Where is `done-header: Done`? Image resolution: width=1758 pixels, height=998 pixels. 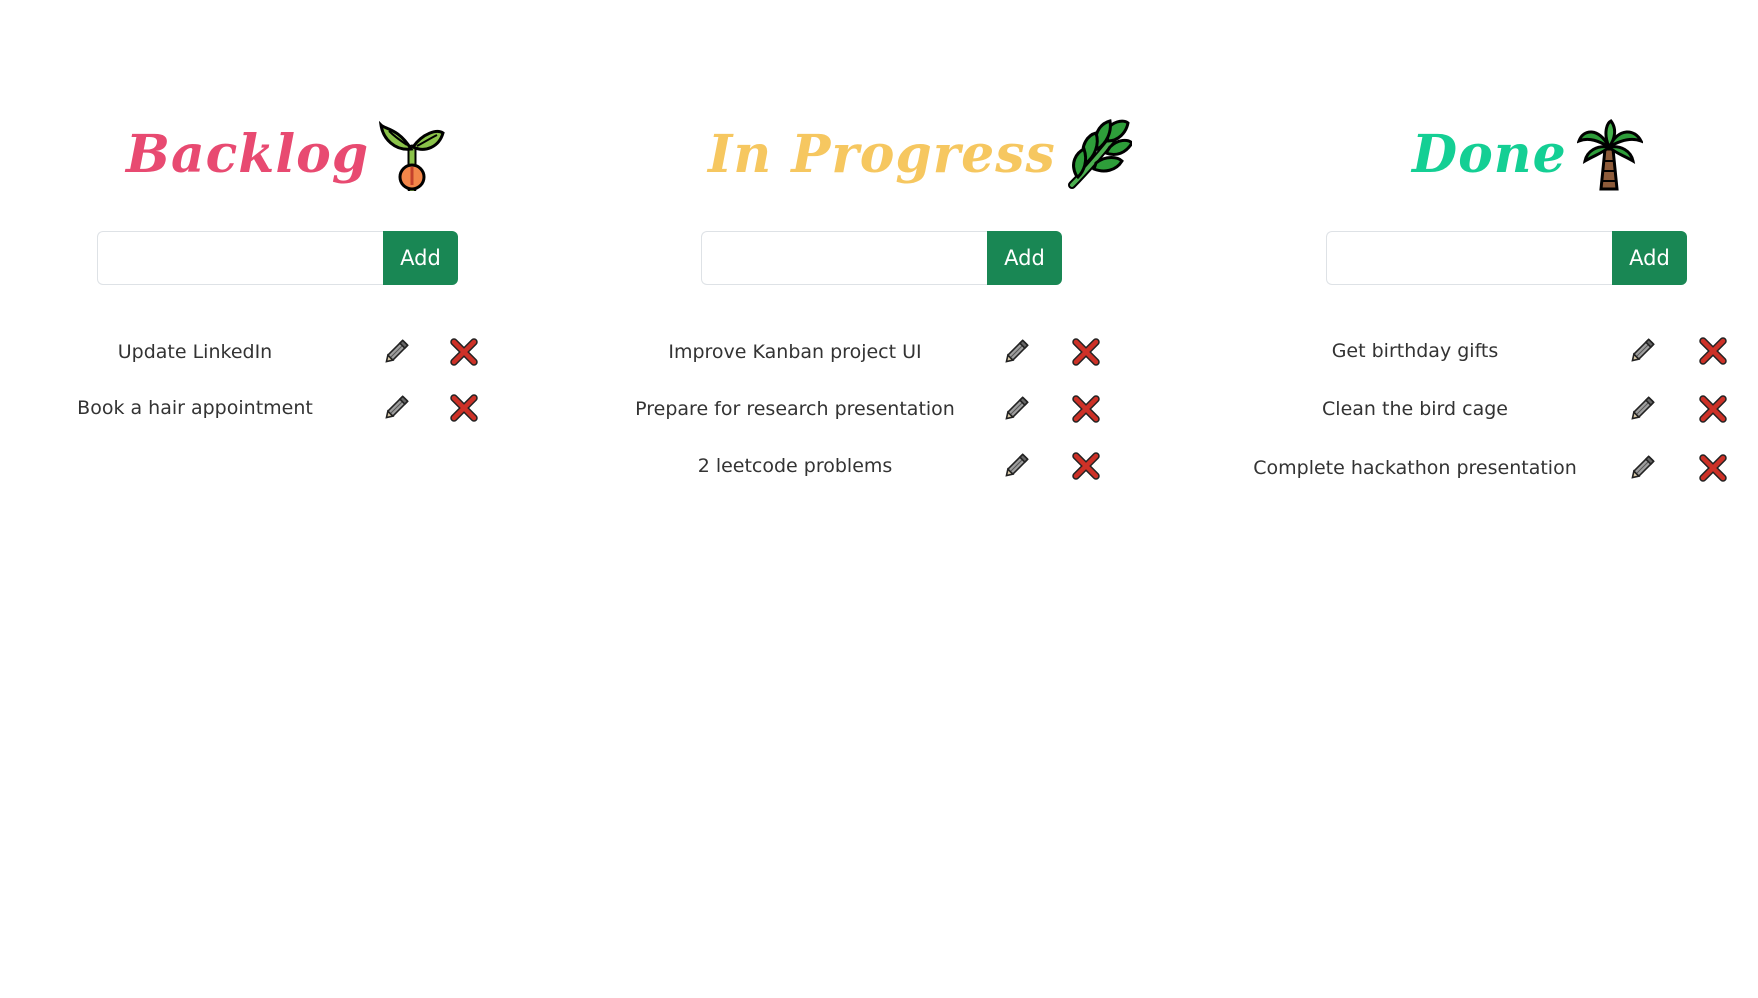 done-header: Done is located at coordinates (1528, 155).